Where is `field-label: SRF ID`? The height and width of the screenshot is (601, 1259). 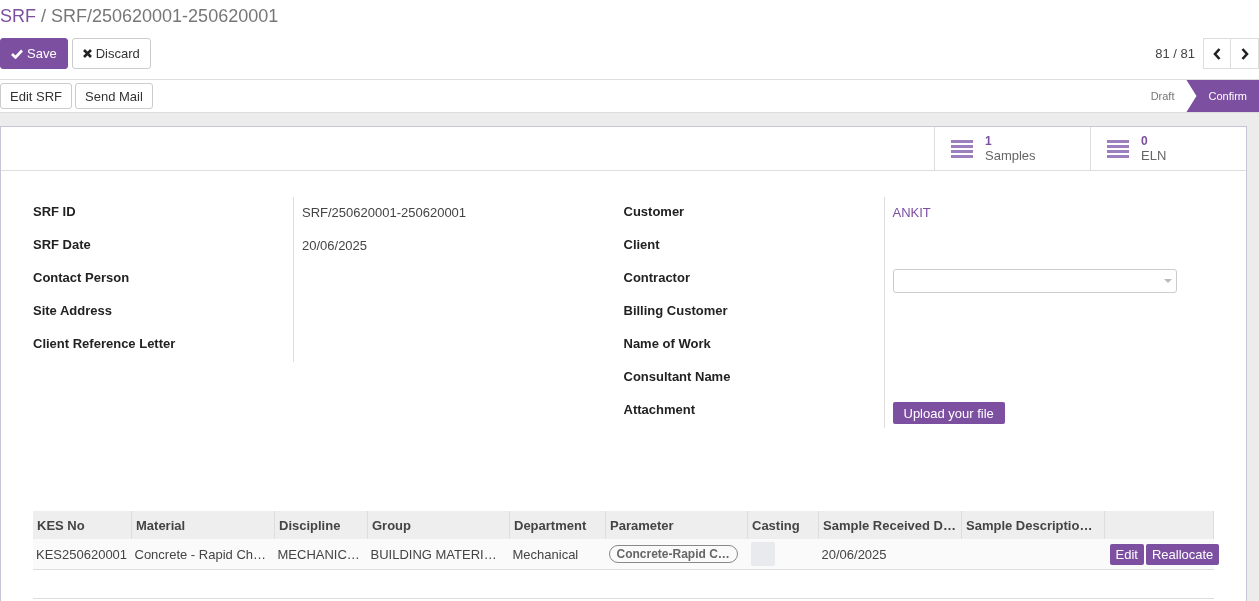 field-label: SRF ID is located at coordinates (55, 212).